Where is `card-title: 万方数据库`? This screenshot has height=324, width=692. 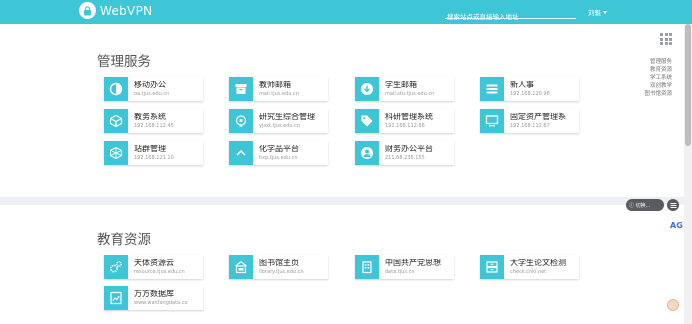
card-title: 万方数据库 is located at coordinates (154, 294).